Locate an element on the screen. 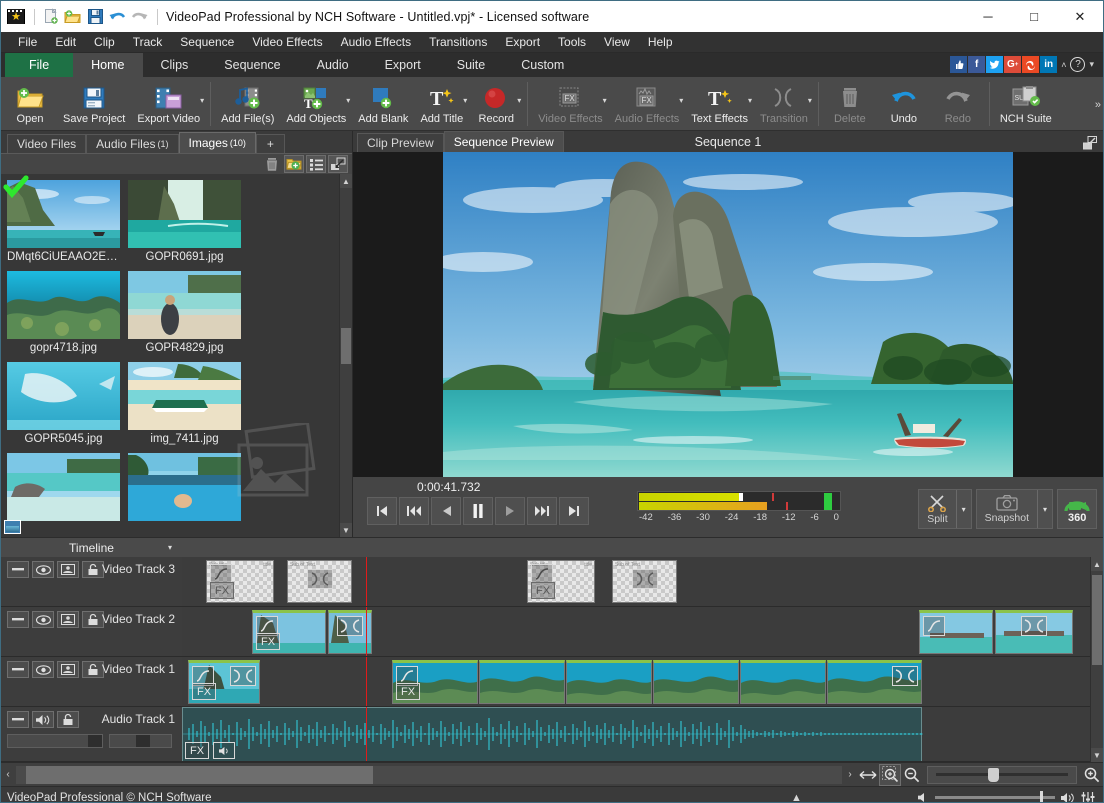 The image size is (1104, 803). ribbon-transition-button: ▾ Transition is located at coordinates (784, 104).